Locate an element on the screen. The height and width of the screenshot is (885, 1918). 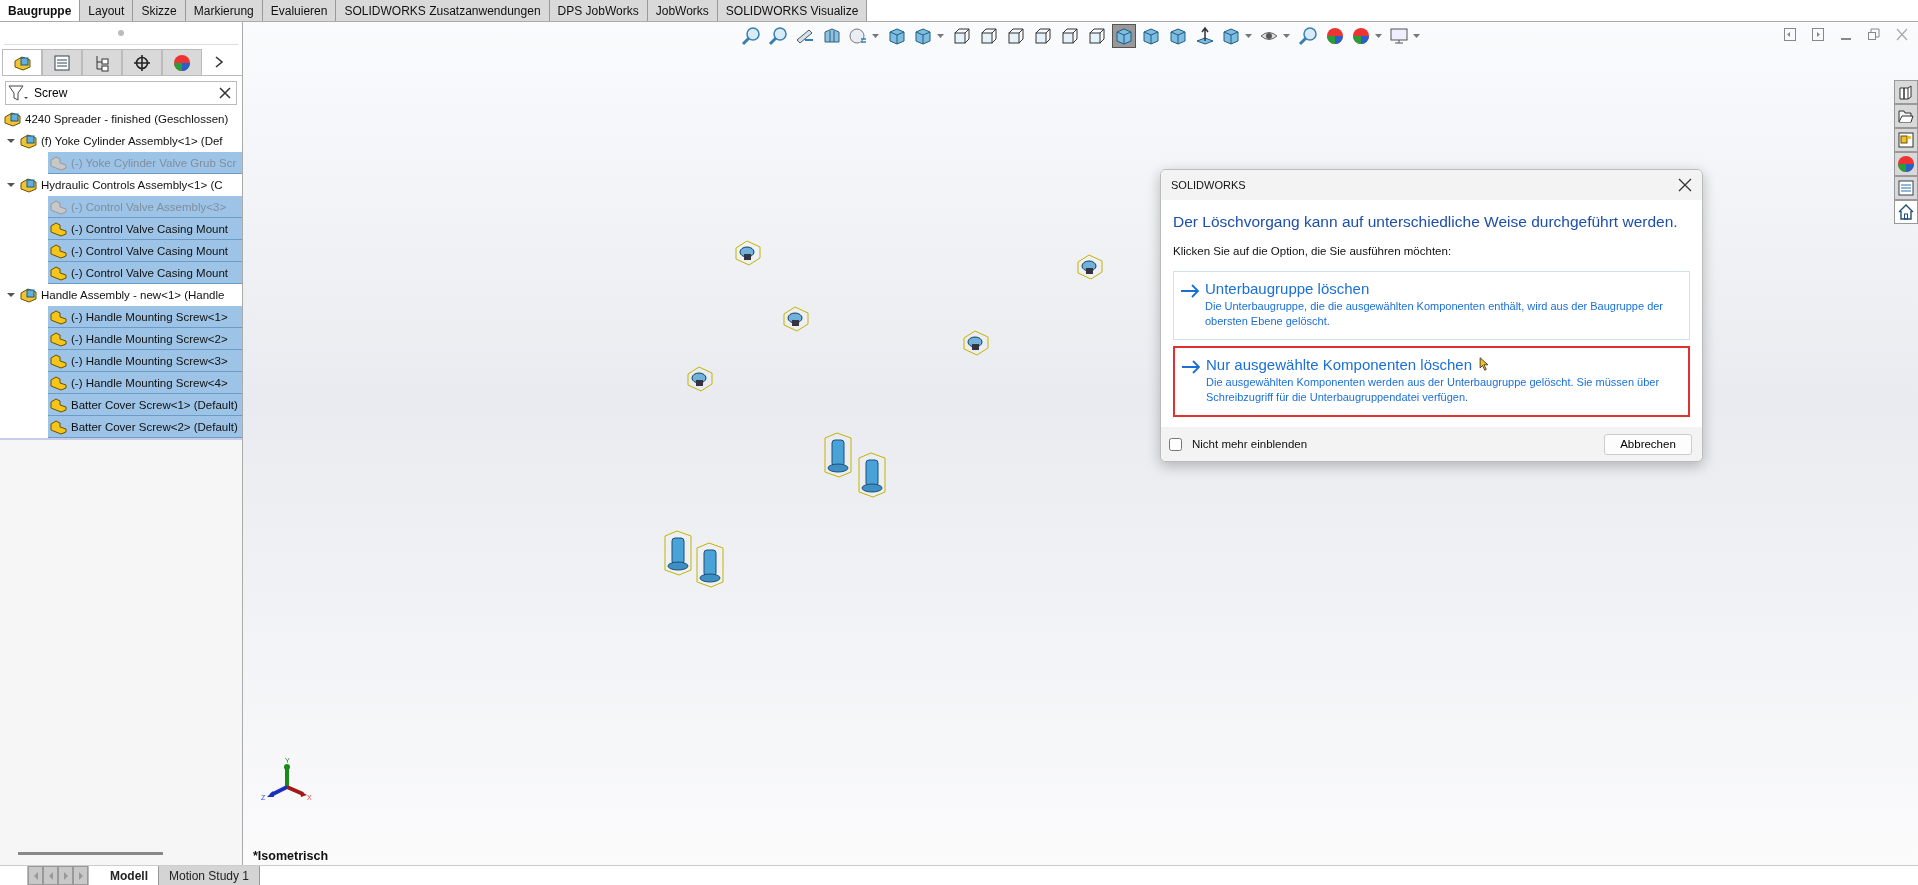
ribbon-tab: Skizze is located at coordinates (159, 10).